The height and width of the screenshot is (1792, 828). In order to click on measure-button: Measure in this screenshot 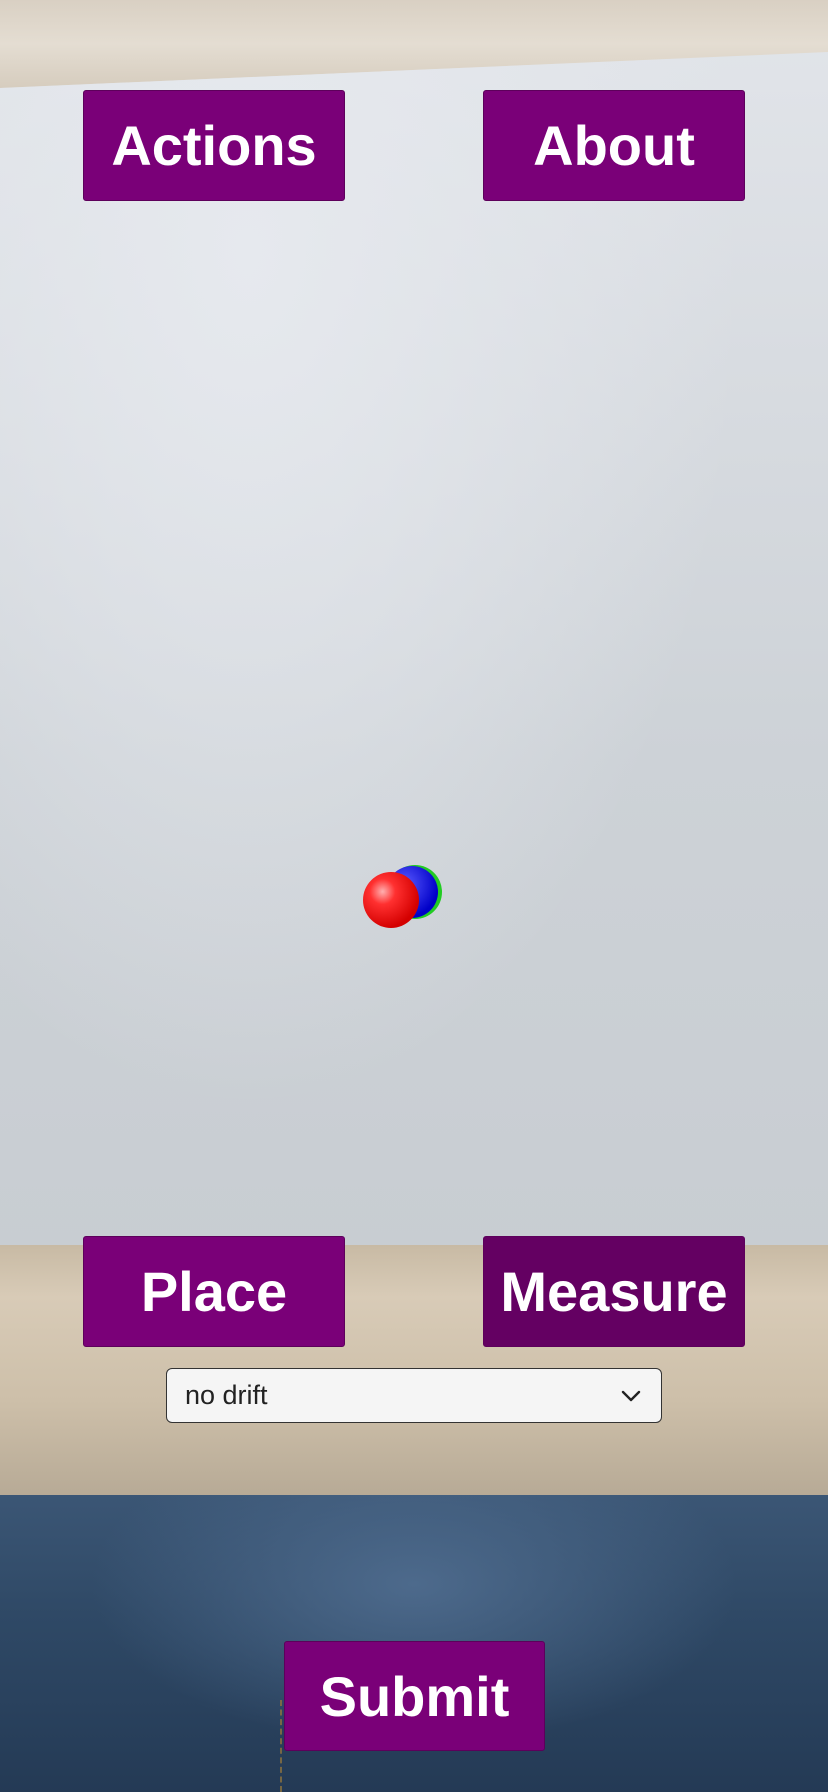, I will do `click(614, 1291)`.